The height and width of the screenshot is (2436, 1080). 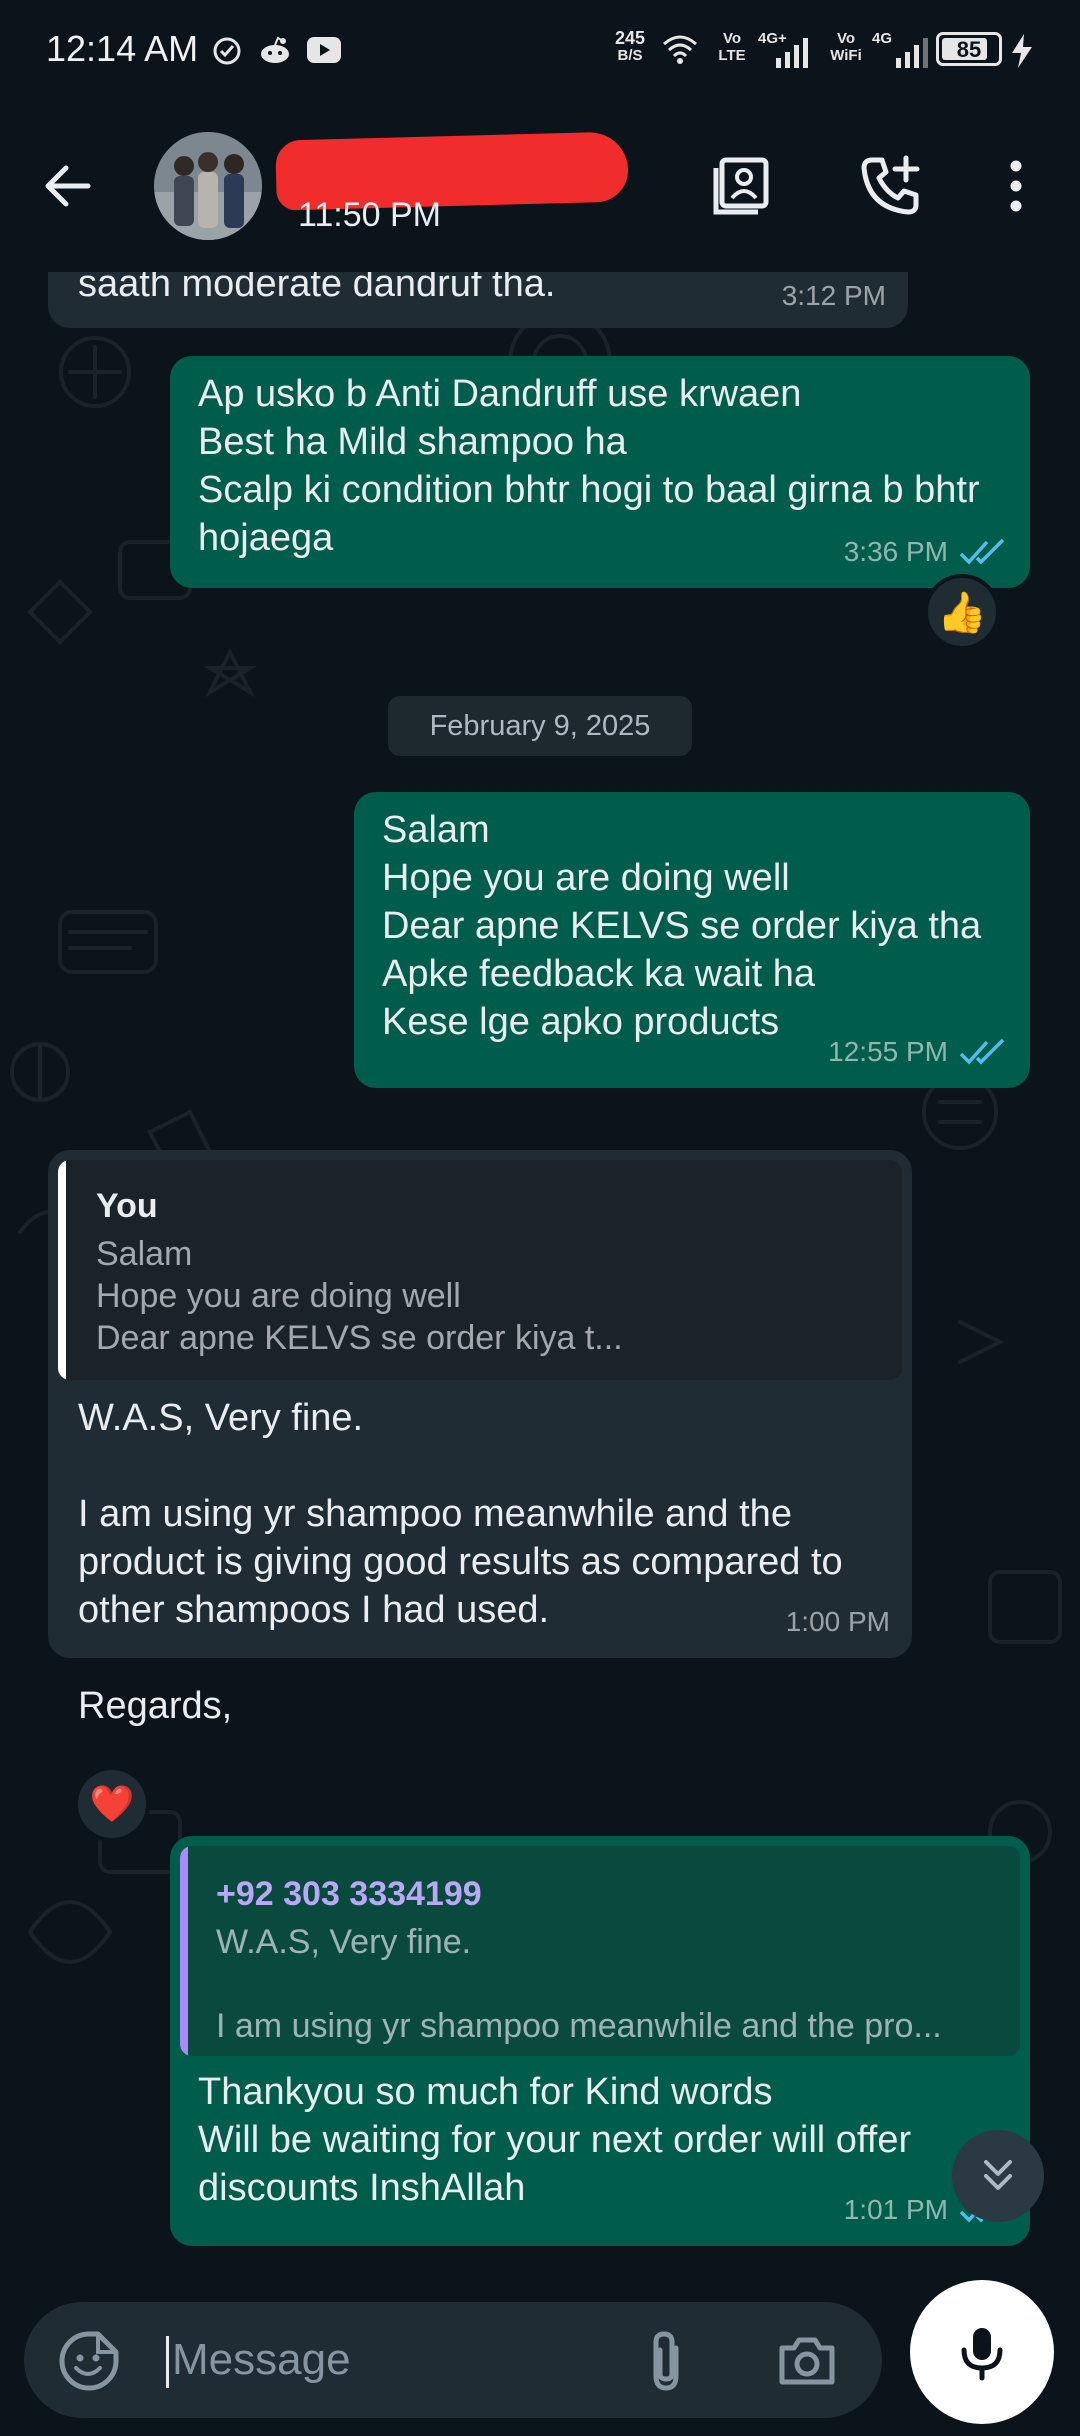 I want to click on date-separator: February 9, 2025, so click(x=540, y=726).